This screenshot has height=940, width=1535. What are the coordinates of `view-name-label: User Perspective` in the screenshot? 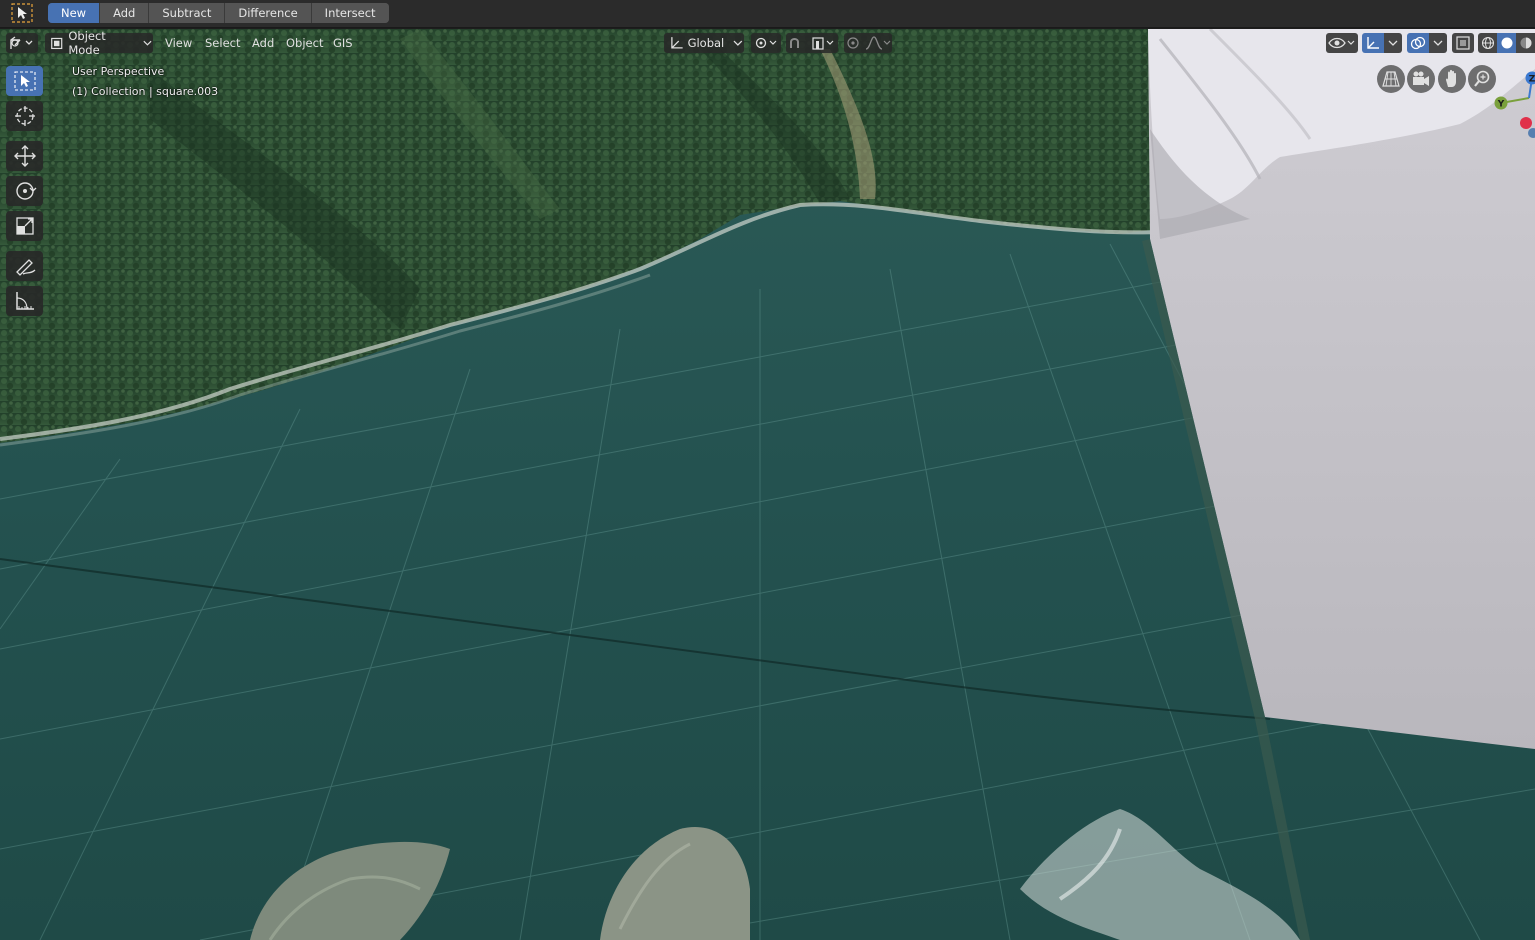 It's located at (118, 71).